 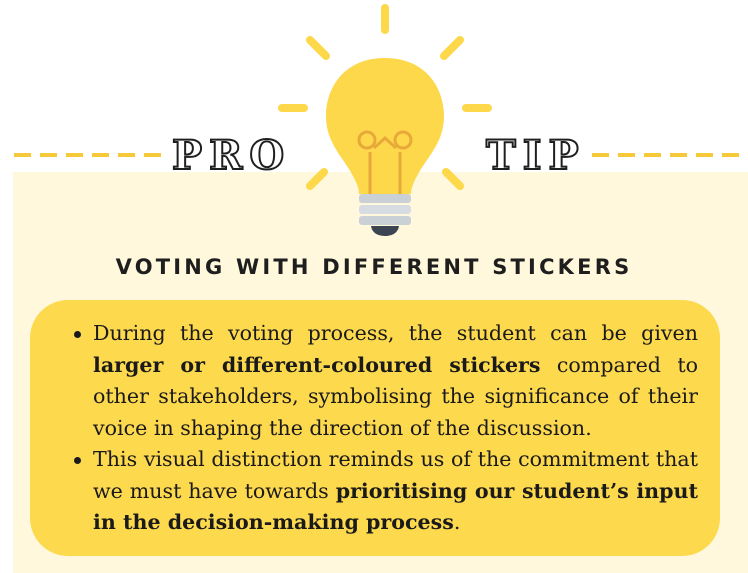 I want to click on dashed-line-right, so click(x=666, y=155).